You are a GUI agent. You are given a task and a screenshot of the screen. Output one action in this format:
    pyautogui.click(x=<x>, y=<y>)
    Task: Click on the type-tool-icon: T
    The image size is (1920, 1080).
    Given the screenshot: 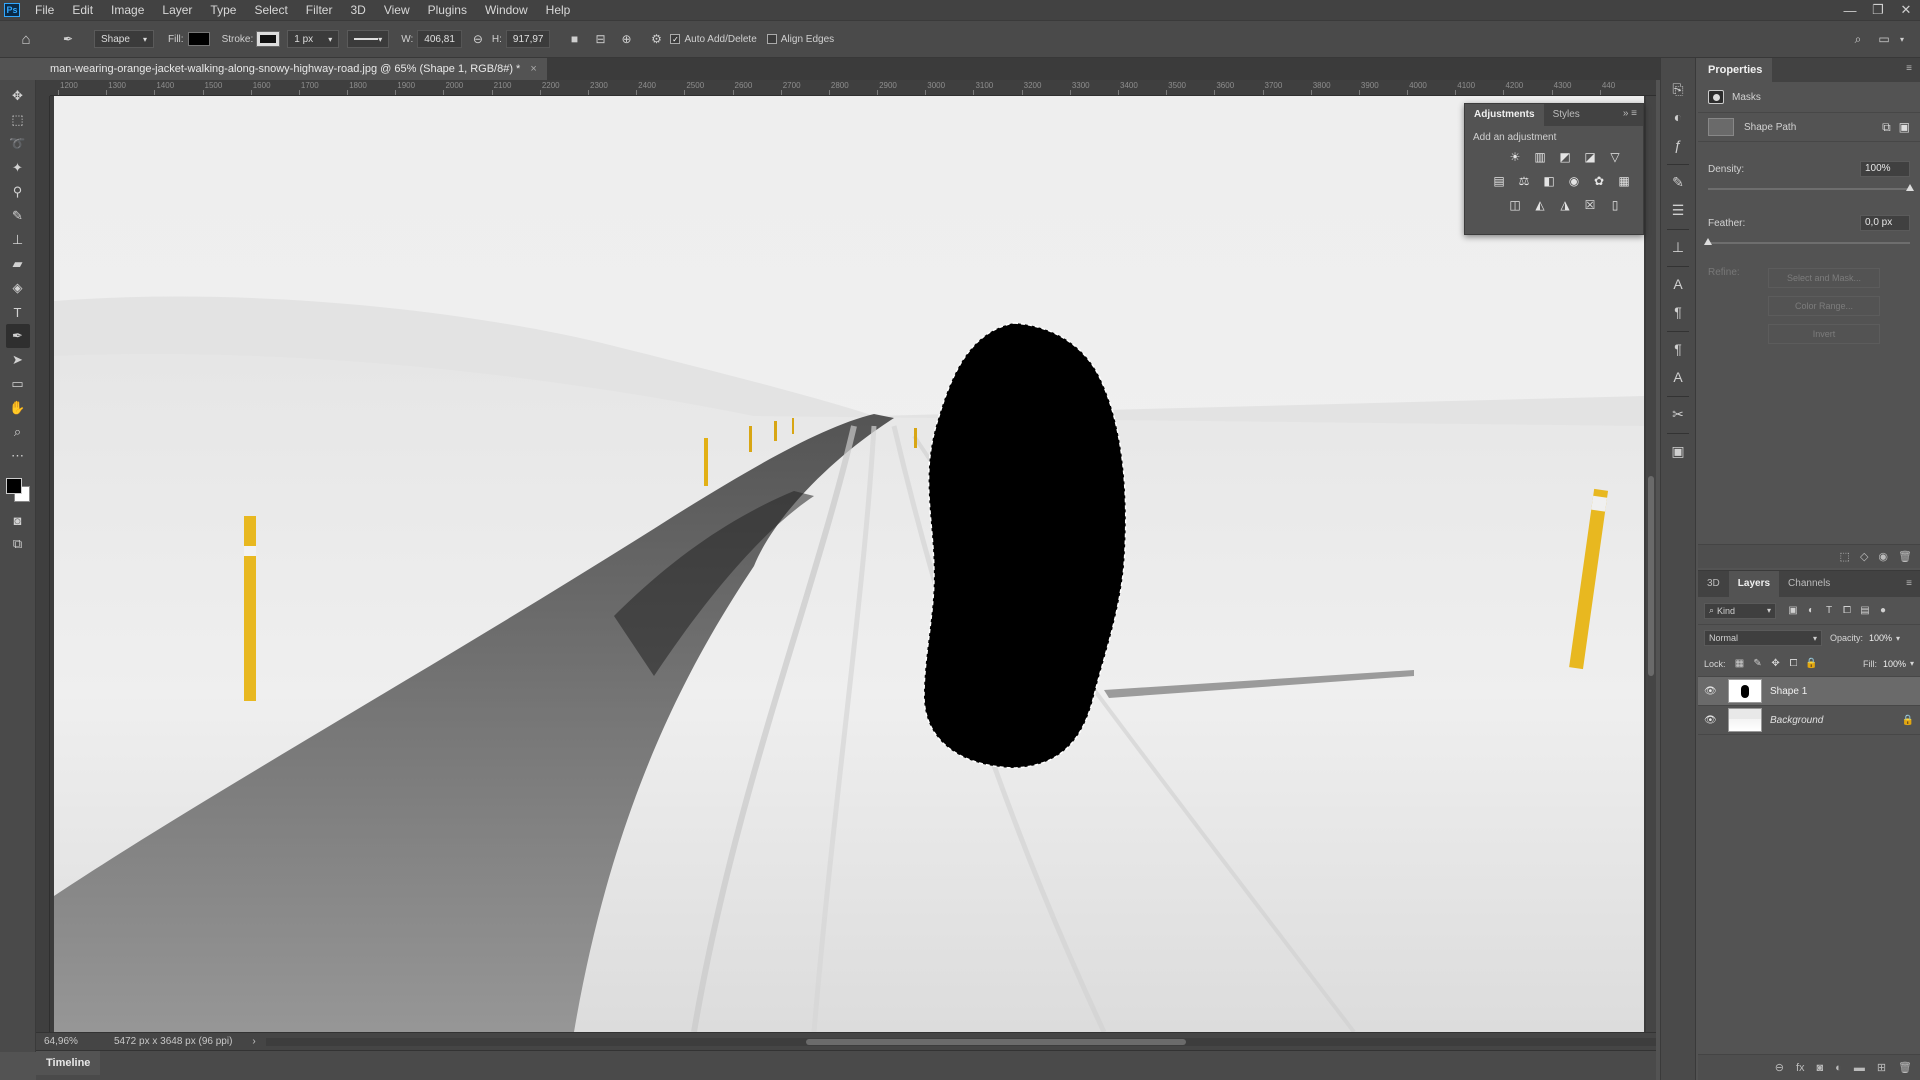 What is the action you would take?
    pyautogui.click(x=18, y=312)
    